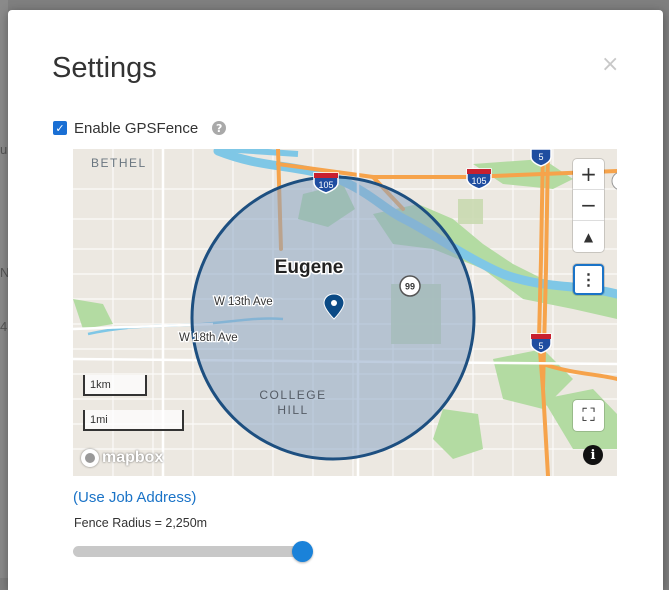 The height and width of the screenshot is (590, 669). Describe the element at coordinates (134, 497) in the screenshot. I see `use-job-address-link: (Use Job Address)` at that location.